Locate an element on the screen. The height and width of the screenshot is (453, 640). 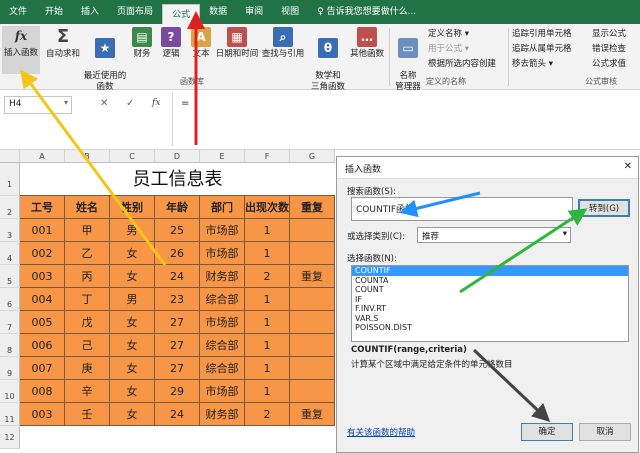
row-header: 7 is located at coordinates (10, 322).